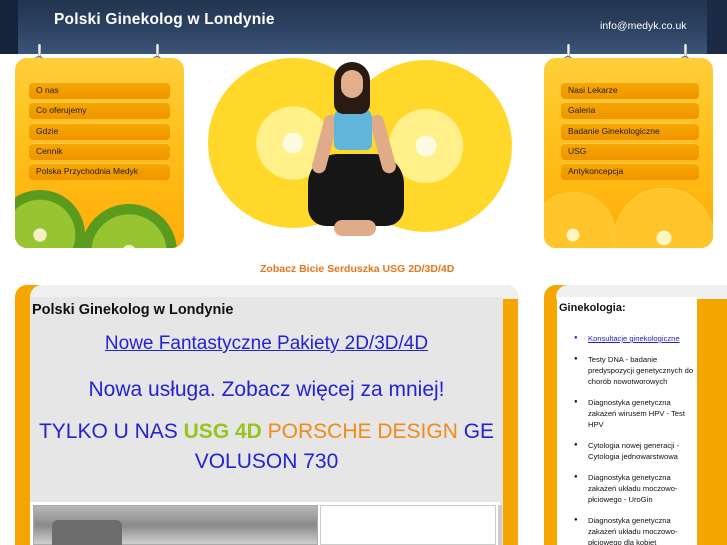 The width and height of the screenshot is (727, 545). I want to click on hero-caption-link: Zobacz Bicie Serduszka USG 2D/3D/4D, so click(357, 269).